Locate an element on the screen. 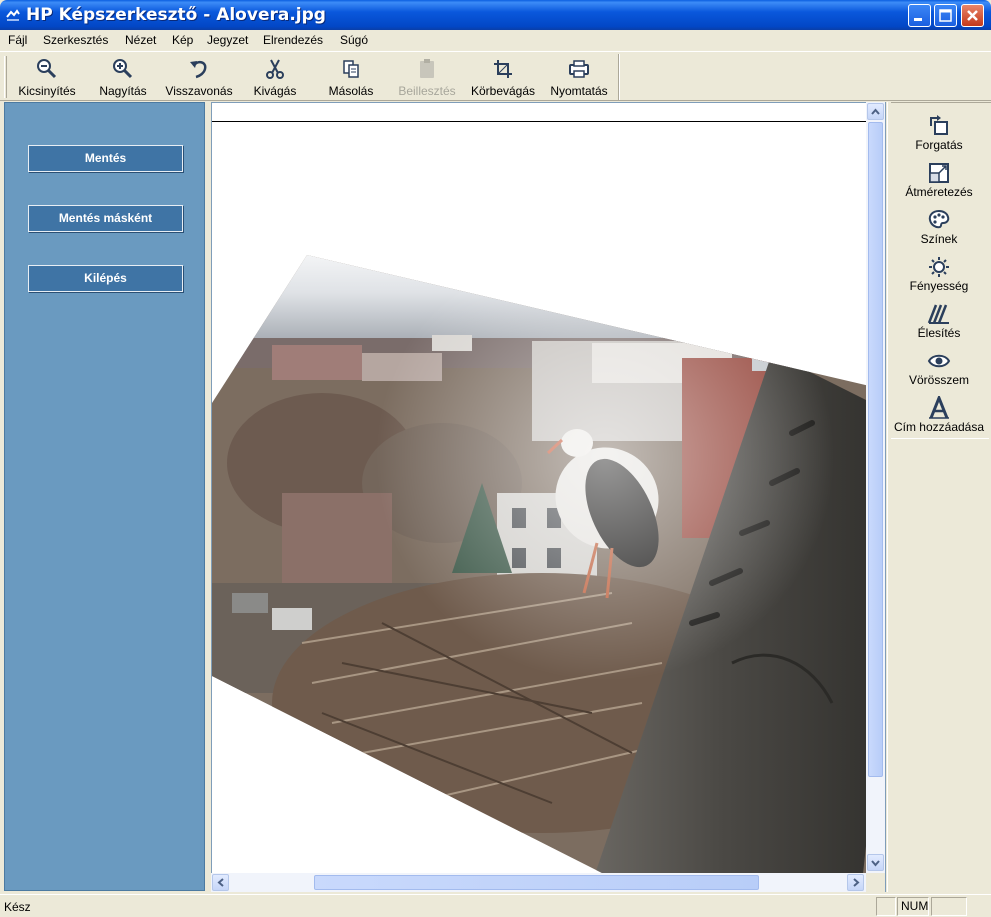 The width and height of the screenshot is (991, 917). num-lock-indicator: NUM is located at coordinates (913, 906).